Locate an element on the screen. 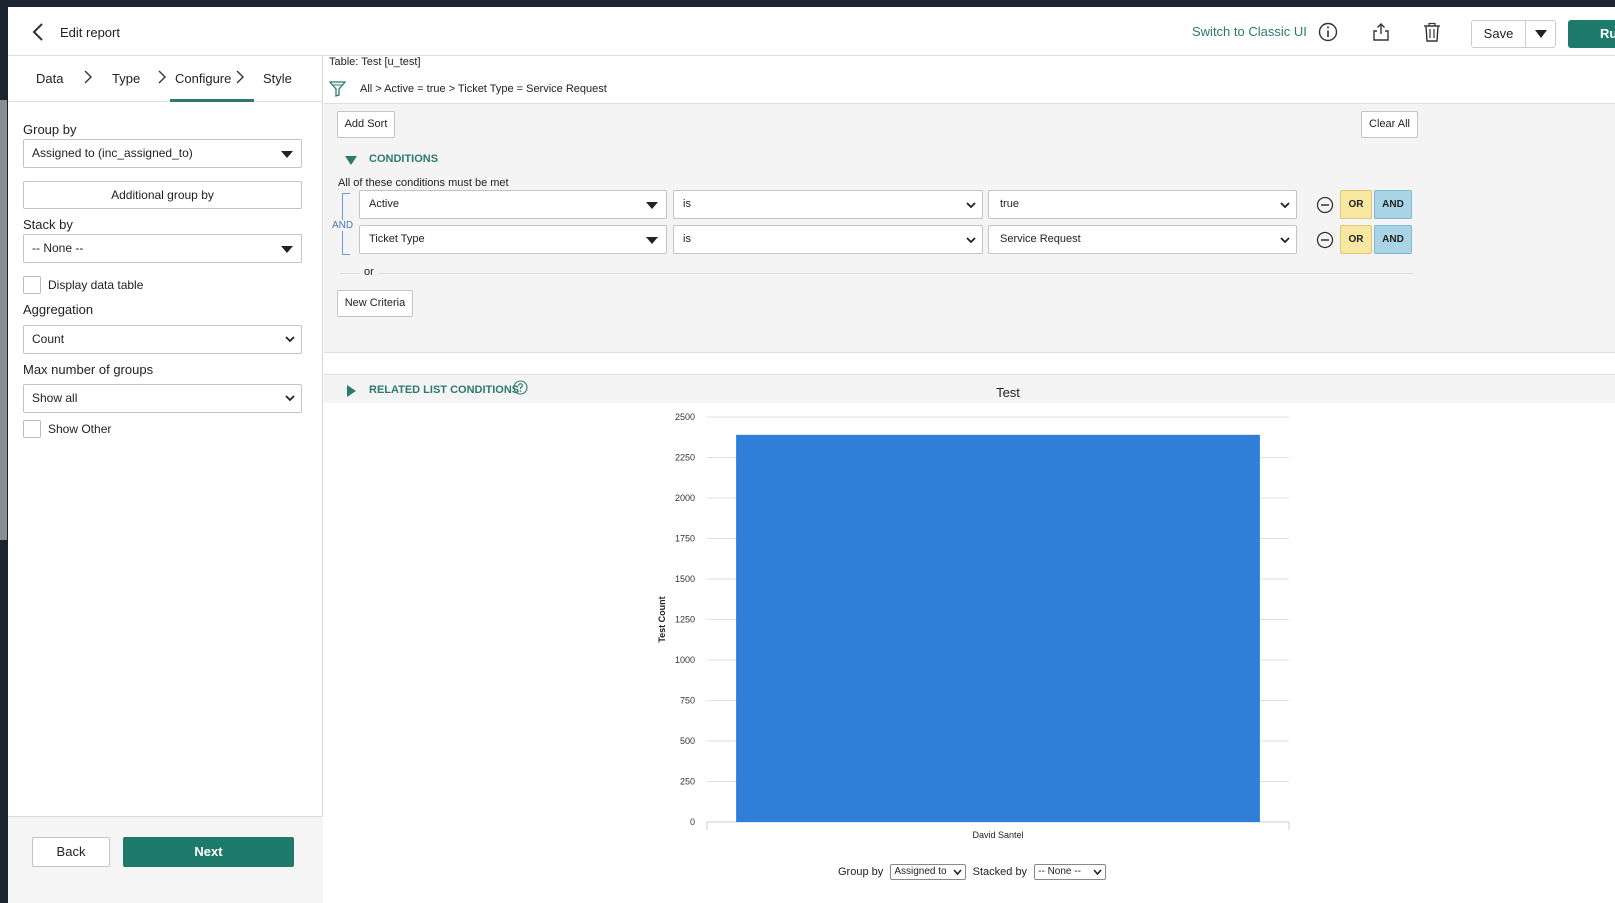 The width and height of the screenshot is (1615, 903). panel-footer: Back Next is located at coordinates (165, 859).